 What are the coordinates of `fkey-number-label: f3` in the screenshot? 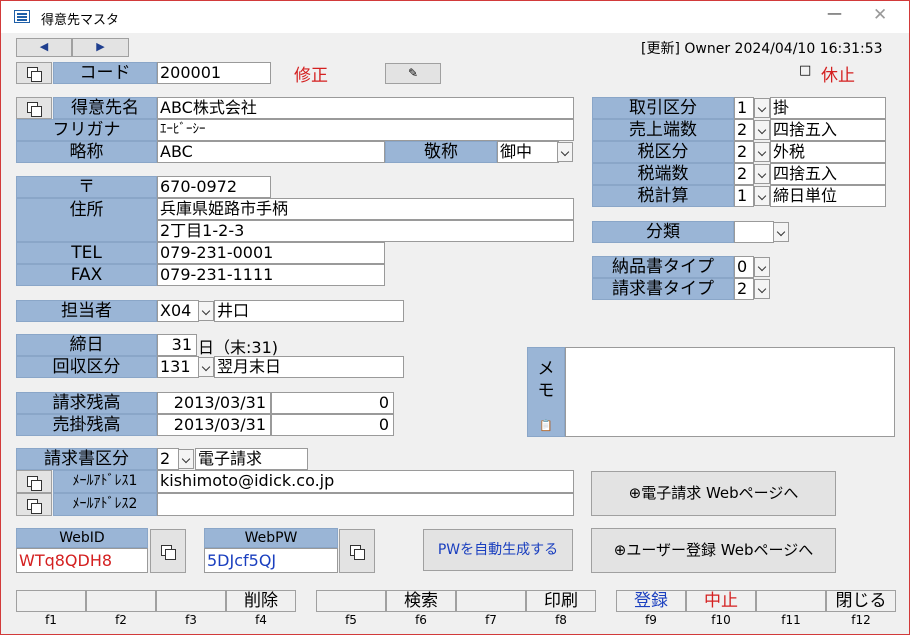 It's located at (191, 620).